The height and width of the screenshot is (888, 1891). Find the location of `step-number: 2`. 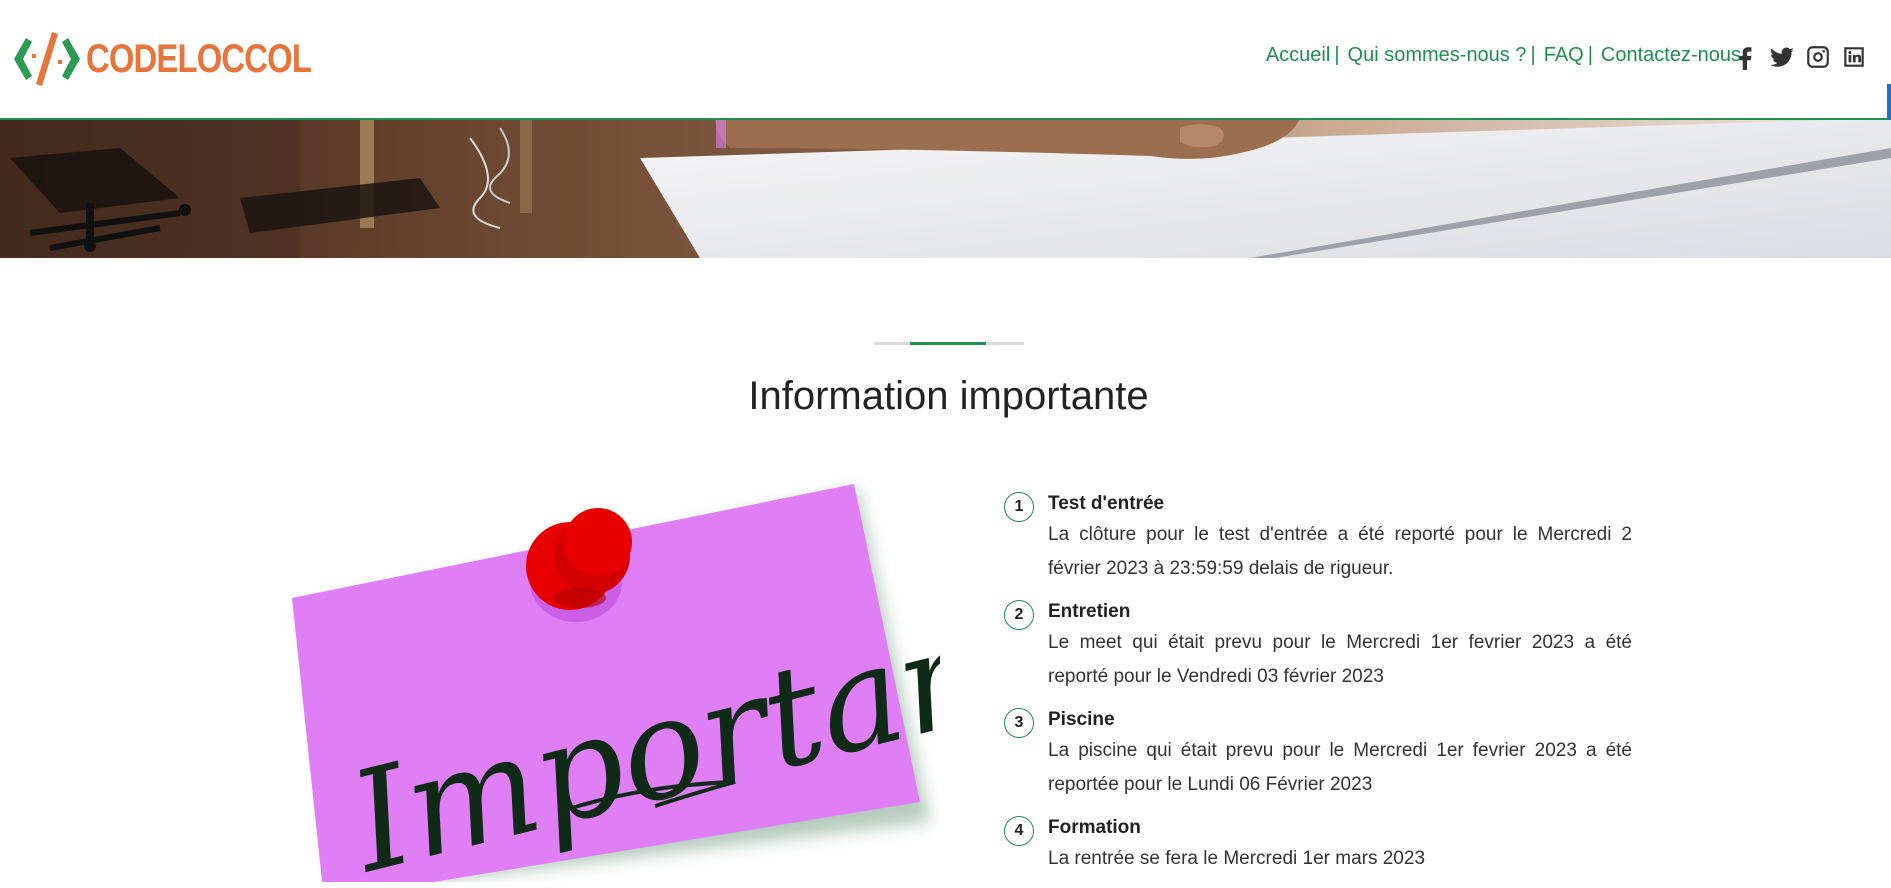

step-number: 2 is located at coordinates (1019, 615).